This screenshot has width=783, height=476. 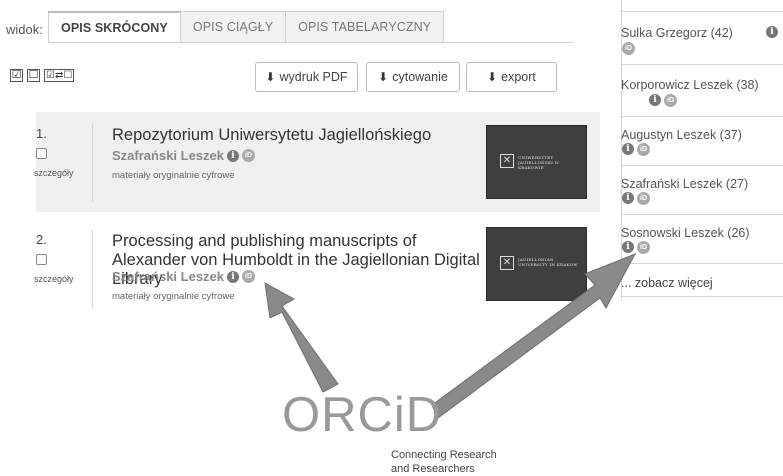 What do you see at coordinates (444, 455) in the screenshot?
I see `orcid-tagline-line1: Connecting Research` at bounding box center [444, 455].